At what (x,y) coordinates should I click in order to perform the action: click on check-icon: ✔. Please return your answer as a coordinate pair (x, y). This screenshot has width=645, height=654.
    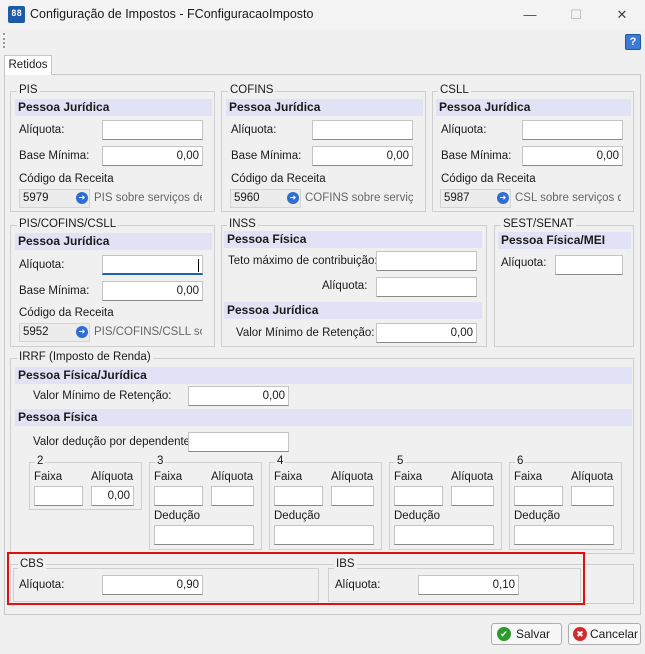
    Looking at the image, I should click on (504, 634).